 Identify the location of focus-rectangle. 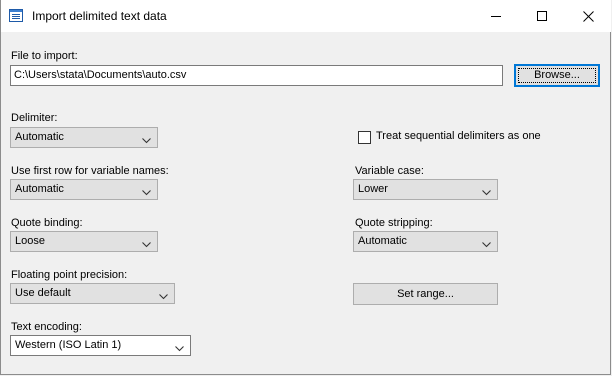
(557, 75).